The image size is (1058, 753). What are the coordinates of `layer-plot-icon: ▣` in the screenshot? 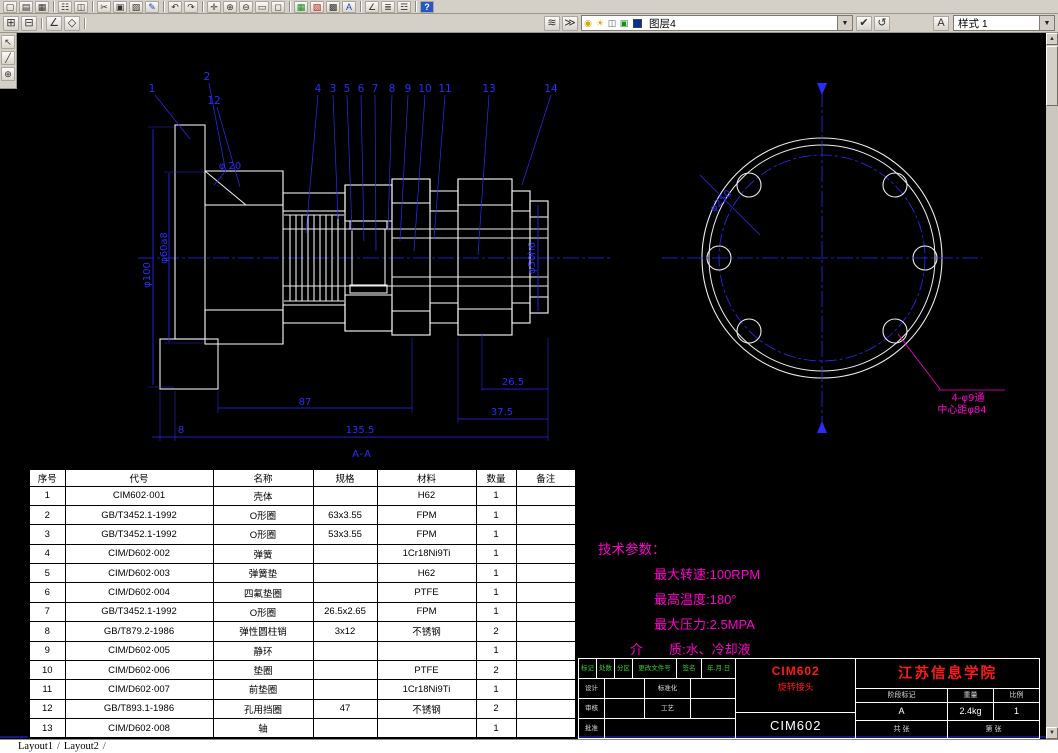 It's located at (624, 23).